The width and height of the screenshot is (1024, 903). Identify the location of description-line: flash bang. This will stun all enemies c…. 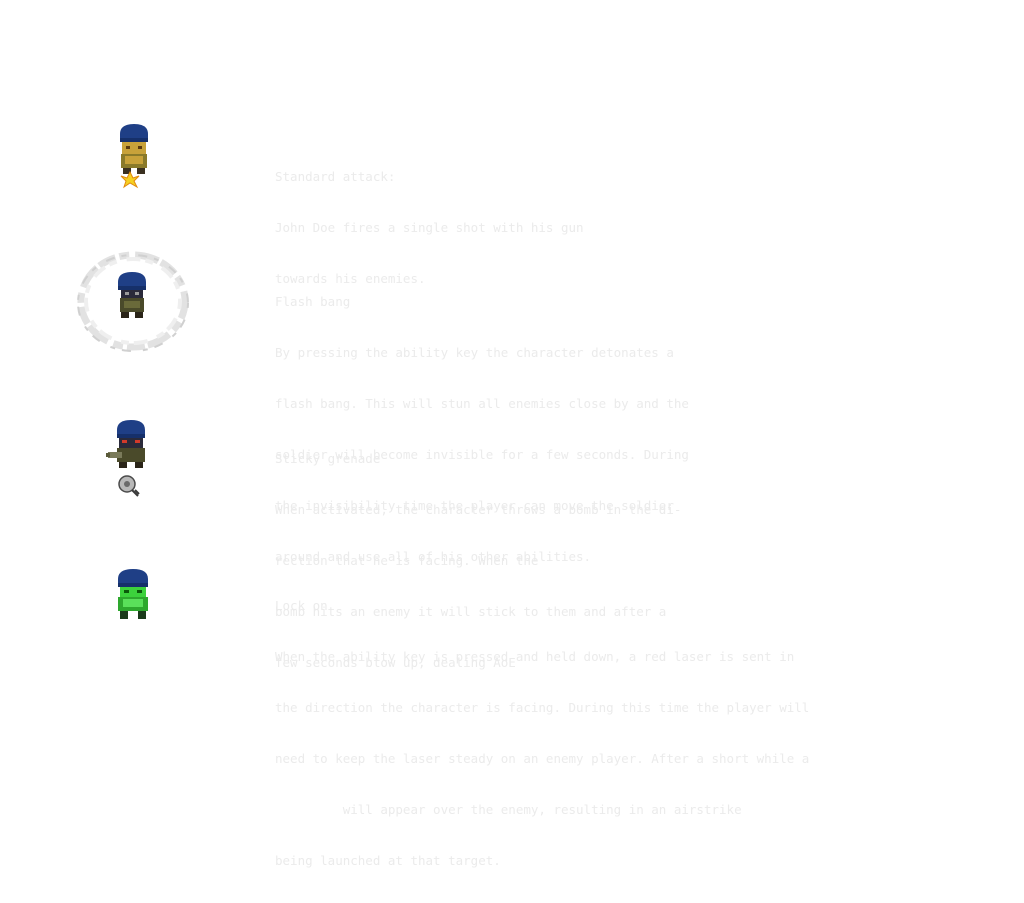
(482, 403).